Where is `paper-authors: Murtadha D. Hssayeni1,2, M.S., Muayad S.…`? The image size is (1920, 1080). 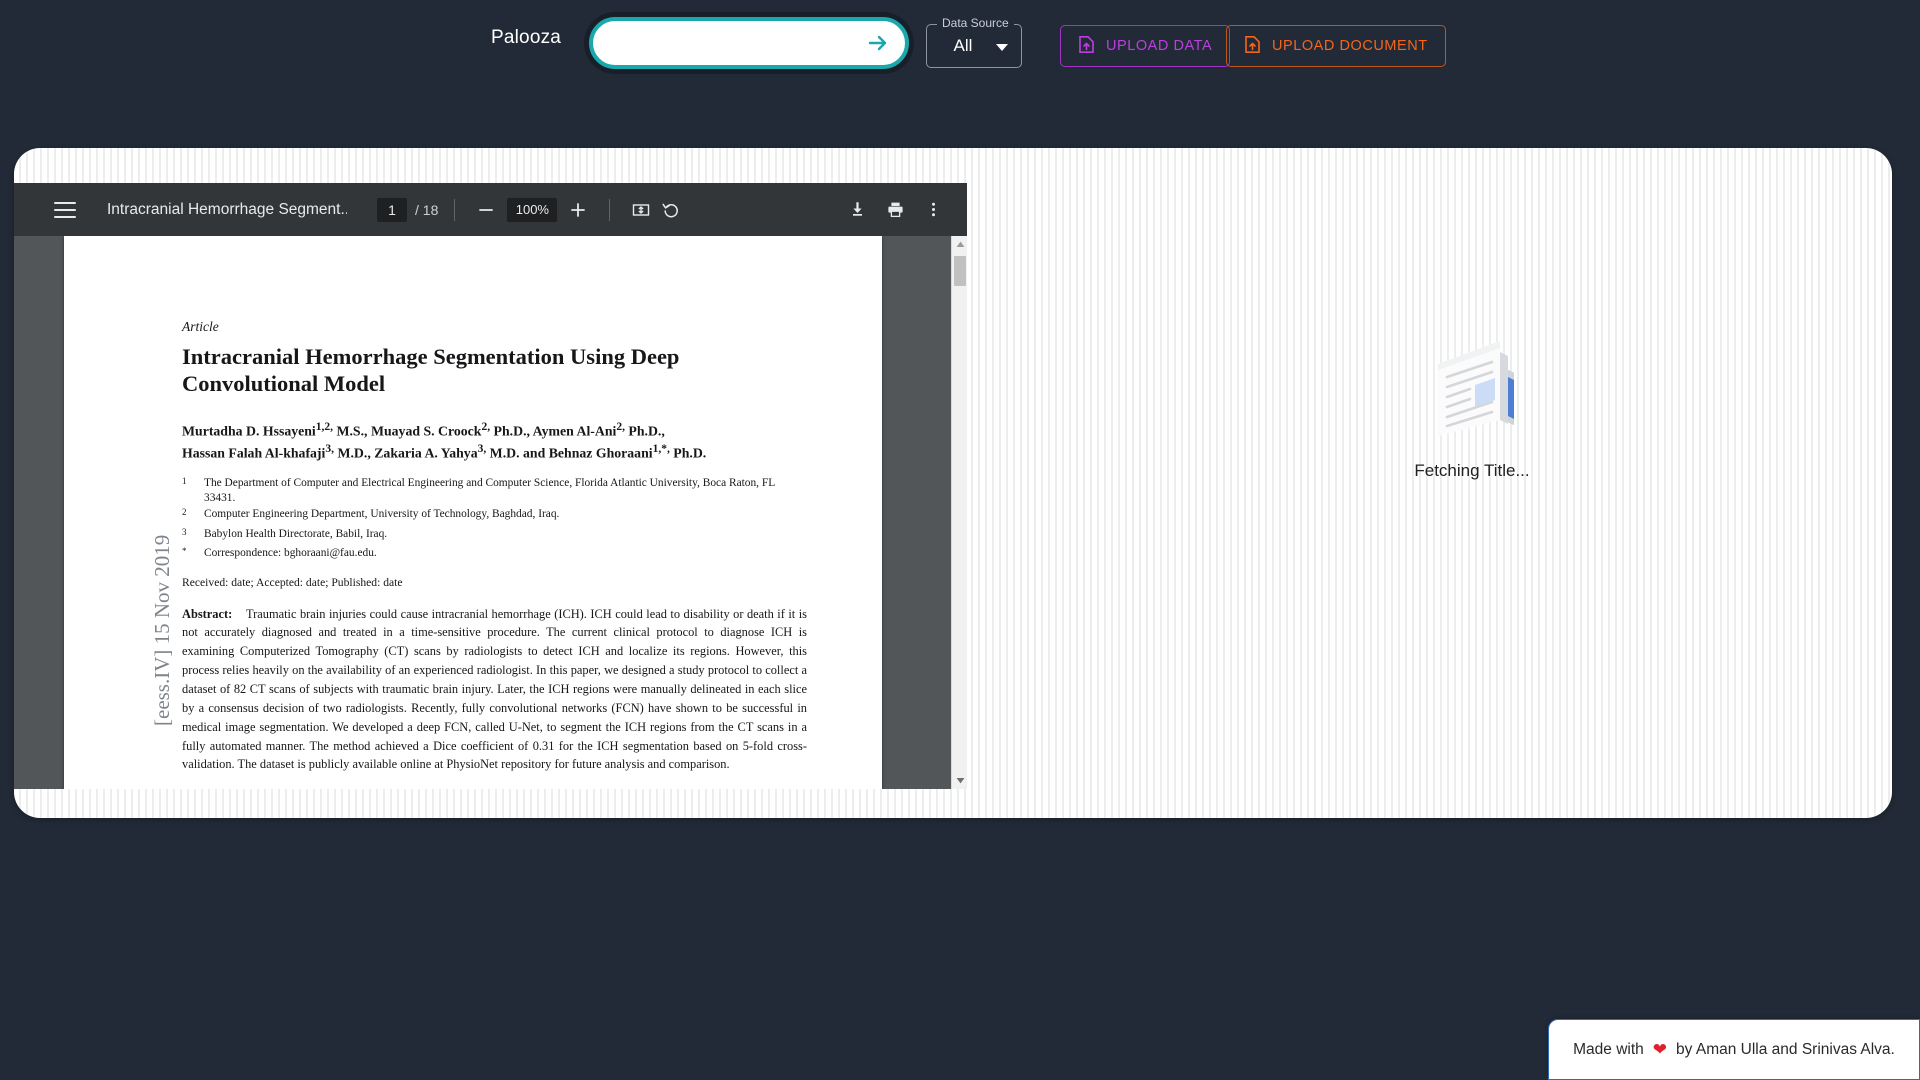 paper-authors: Murtadha D. Hssayeni1,2, M.S., Muayad S.… is located at coordinates (494, 442).